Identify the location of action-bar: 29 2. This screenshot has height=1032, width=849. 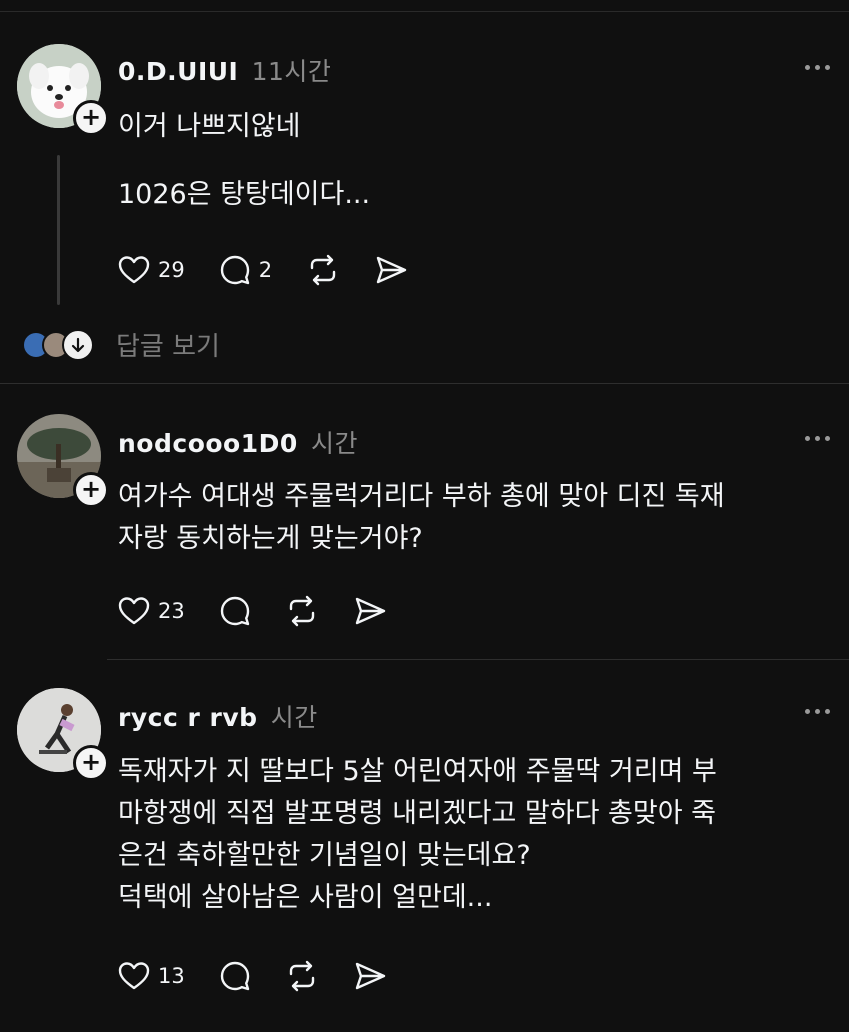
(280, 270).